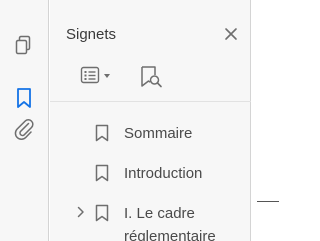  What do you see at coordinates (24, 129) in the screenshot?
I see `attachment-icon` at bounding box center [24, 129].